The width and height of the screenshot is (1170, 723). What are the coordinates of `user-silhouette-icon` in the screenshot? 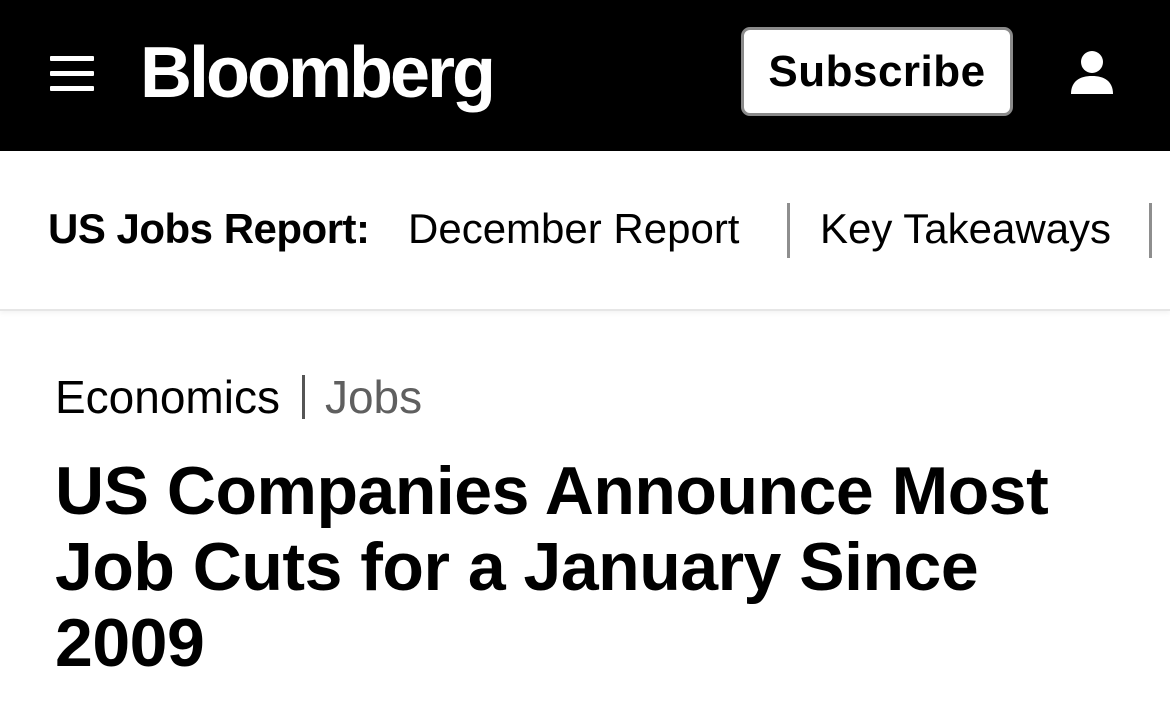 It's located at (1092, 72).